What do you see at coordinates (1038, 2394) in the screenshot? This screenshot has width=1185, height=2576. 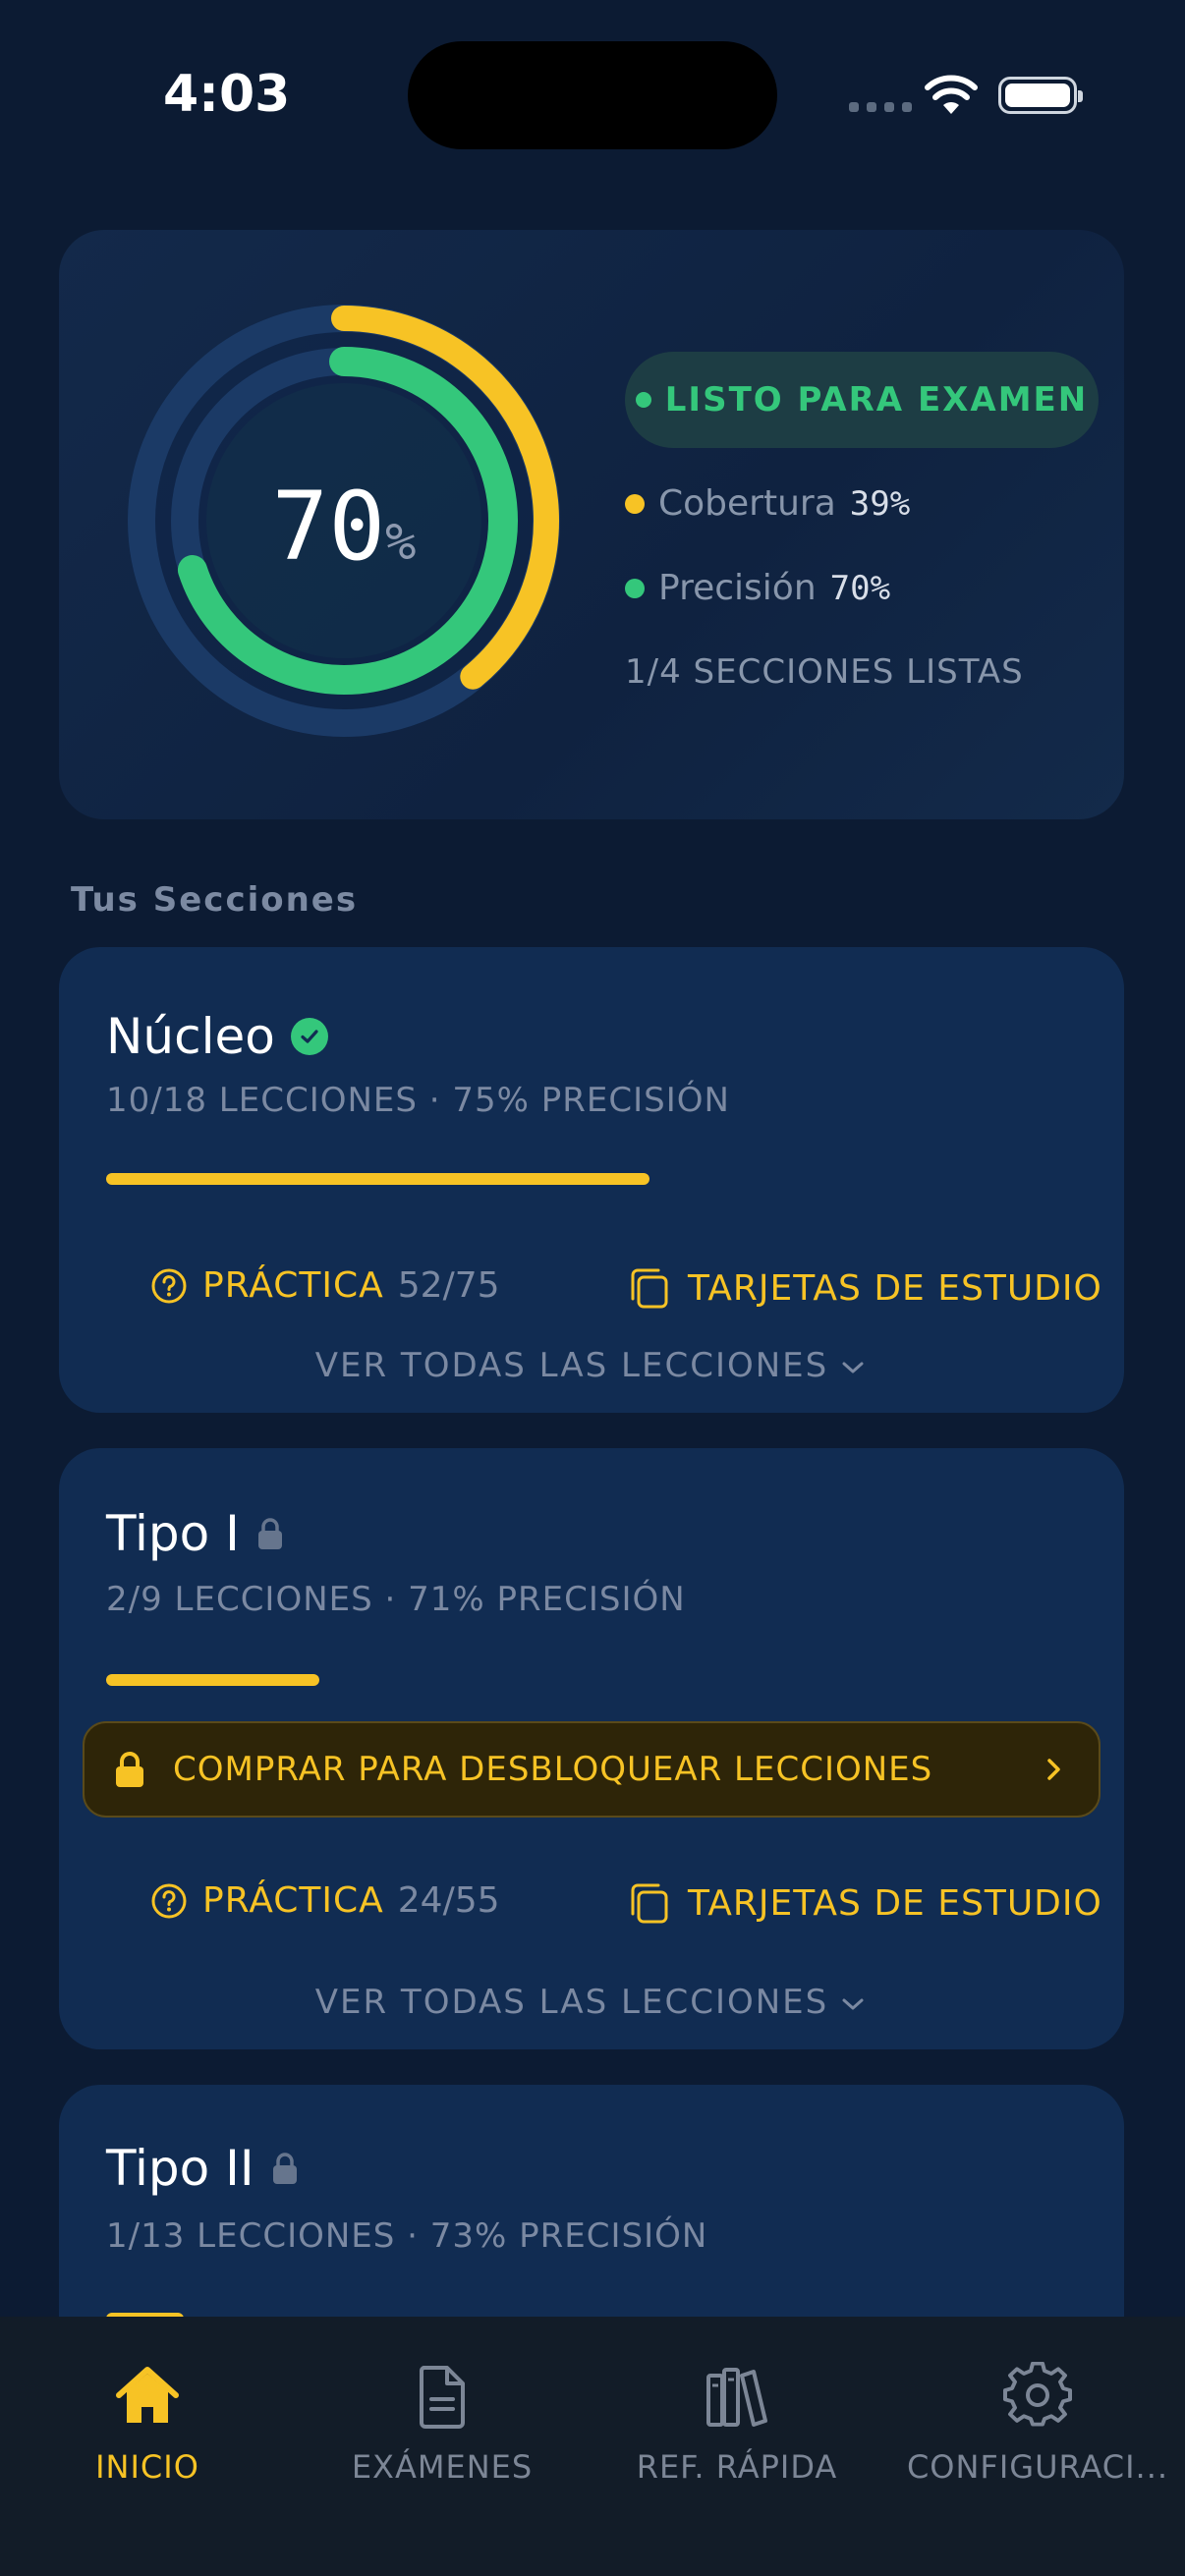 I see `gear-icon` at bounding box center [1038, 2394].